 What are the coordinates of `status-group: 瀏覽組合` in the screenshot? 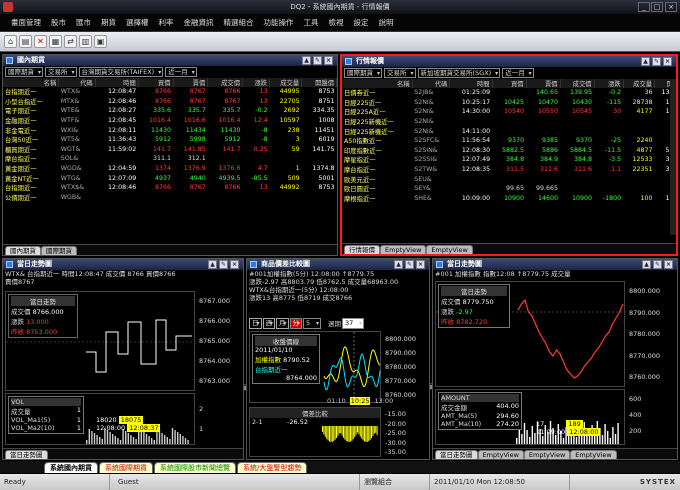 It's located at (395, 482).